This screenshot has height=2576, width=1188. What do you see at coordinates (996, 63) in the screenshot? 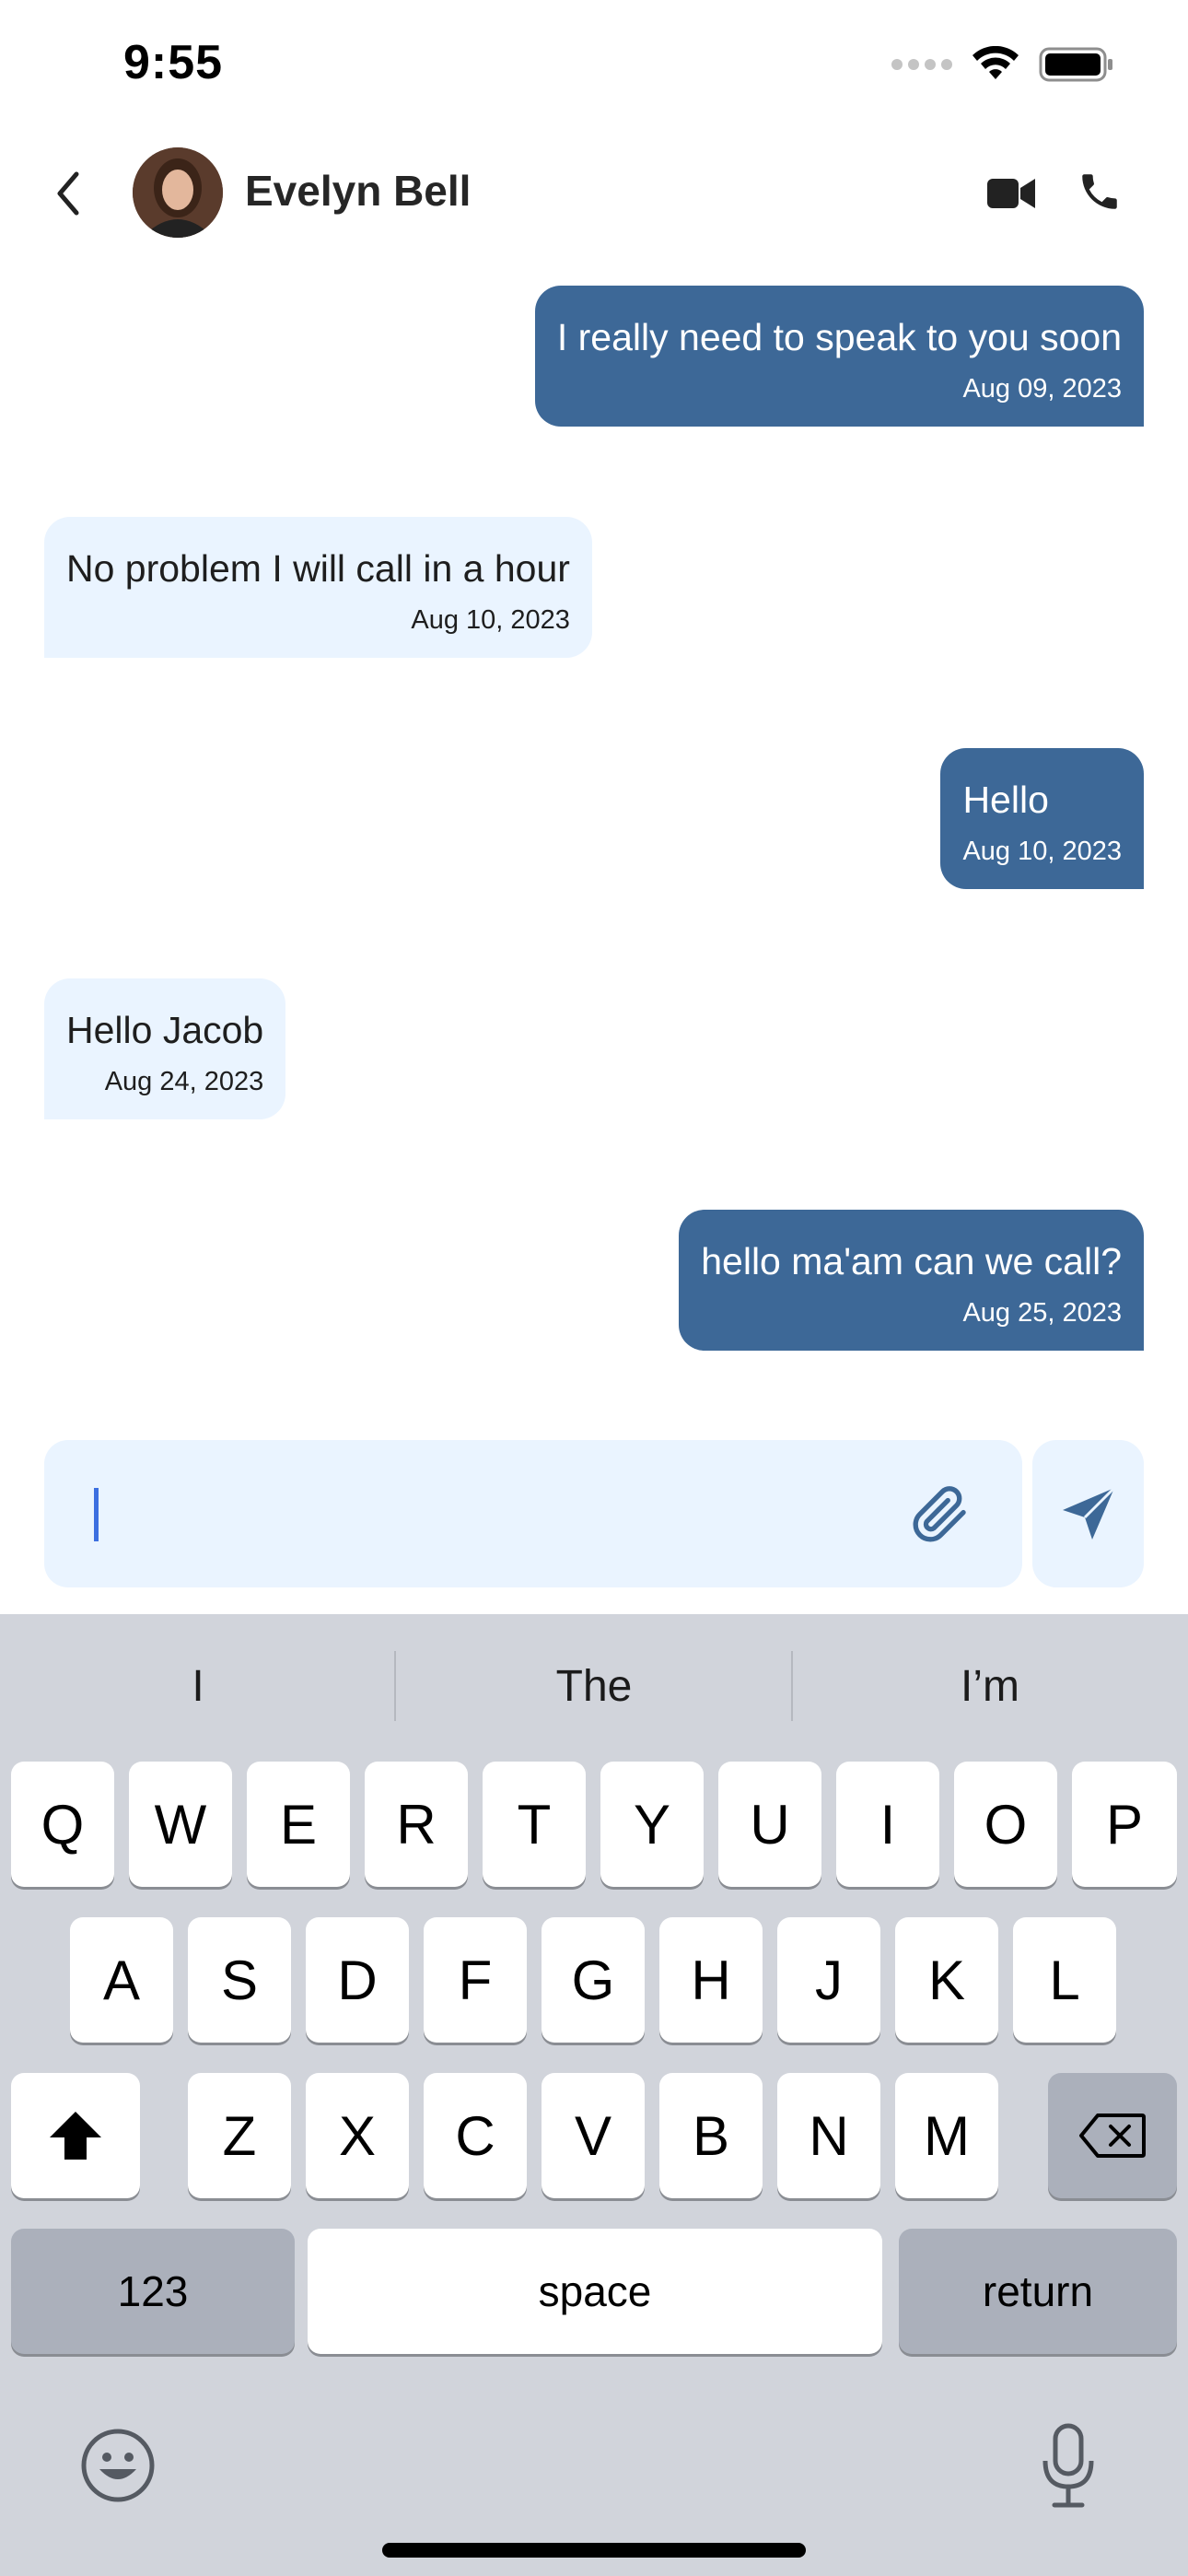
I see `wifi-icon` at bounding box center [996, 63].